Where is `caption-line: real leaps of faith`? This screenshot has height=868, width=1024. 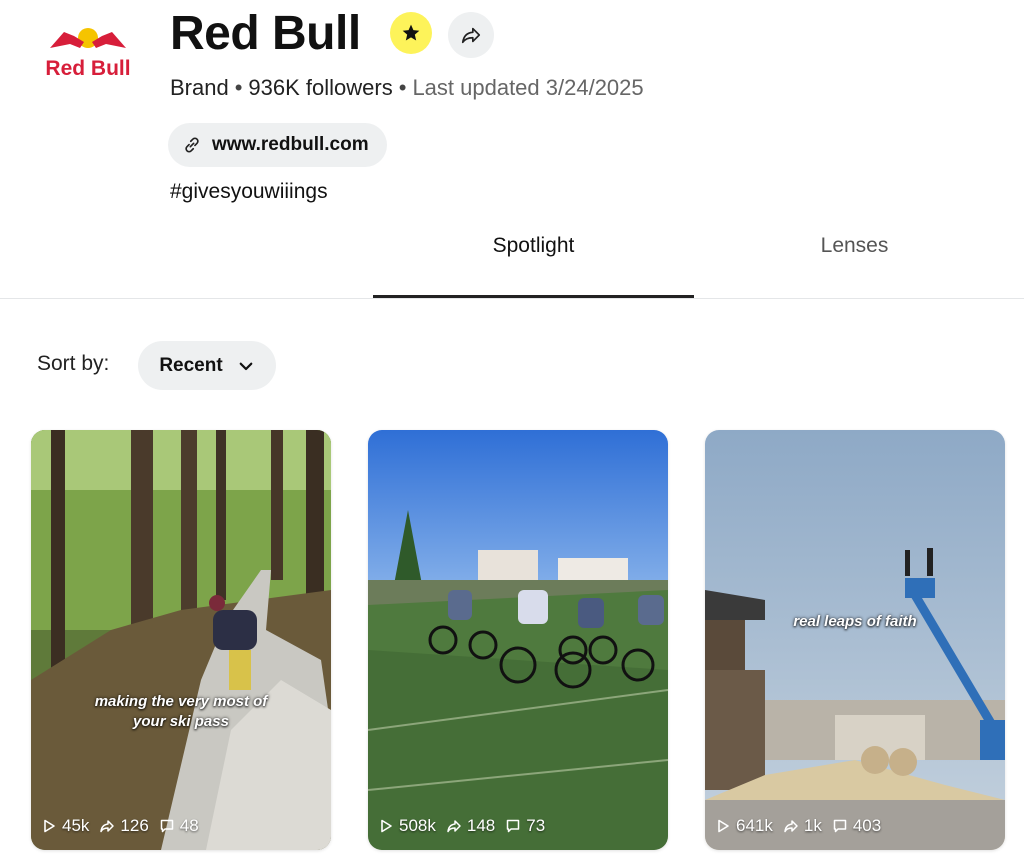 caption-line: real leaps of faith is located at coordinates (855, 621).